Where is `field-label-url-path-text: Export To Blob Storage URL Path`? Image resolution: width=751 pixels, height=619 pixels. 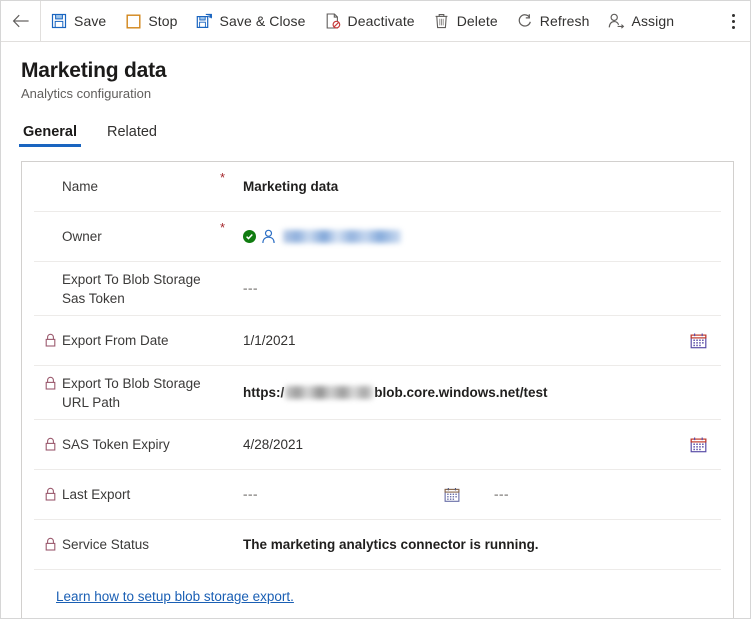 field-label-url-path-text: Export To Blob Storage URL Path is located at coordinates (131, 392).